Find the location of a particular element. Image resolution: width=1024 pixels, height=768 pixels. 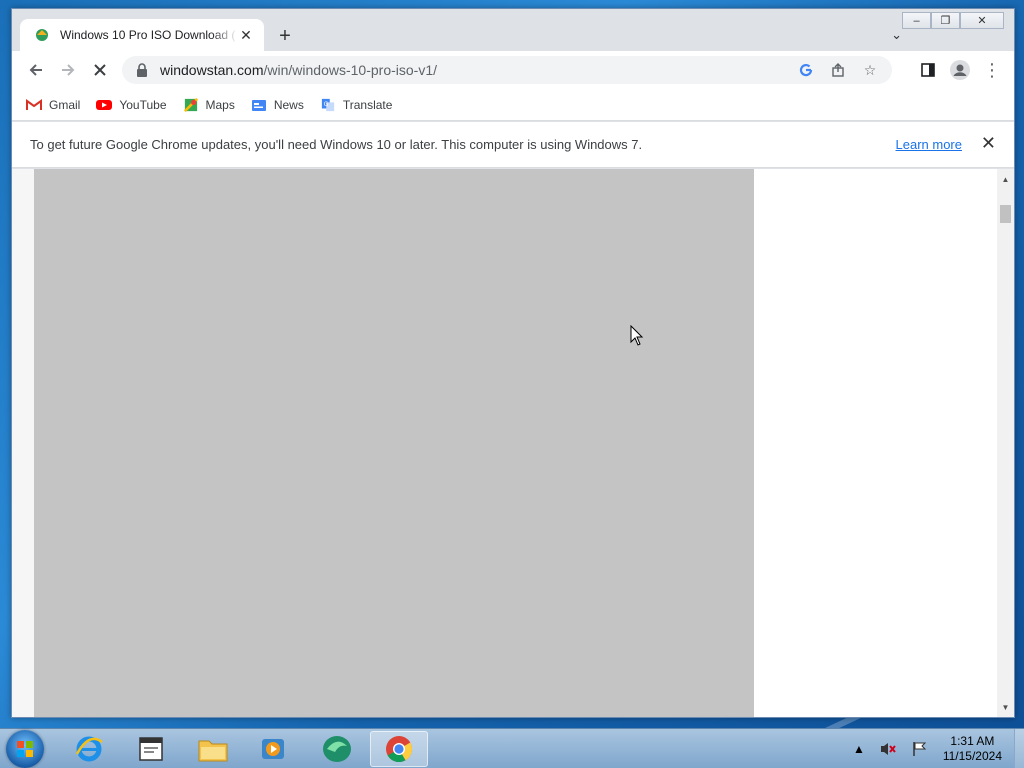

scroll-thumb is located at coordinates (1005, 214).